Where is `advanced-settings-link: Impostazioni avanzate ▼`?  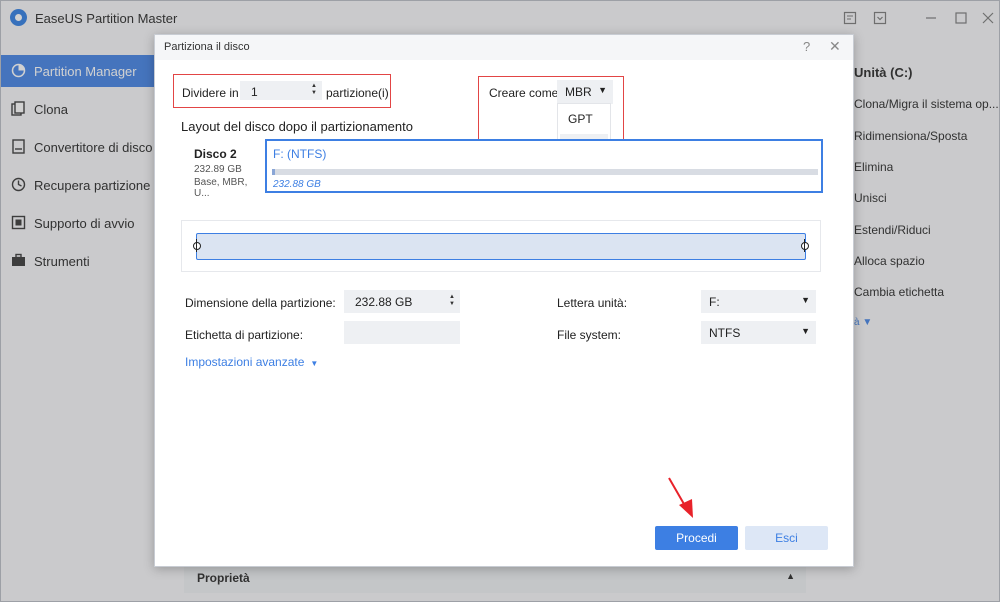 advanced-settings-link: Impostazioni avanzate ▼ is located at coordinates (251, 362).